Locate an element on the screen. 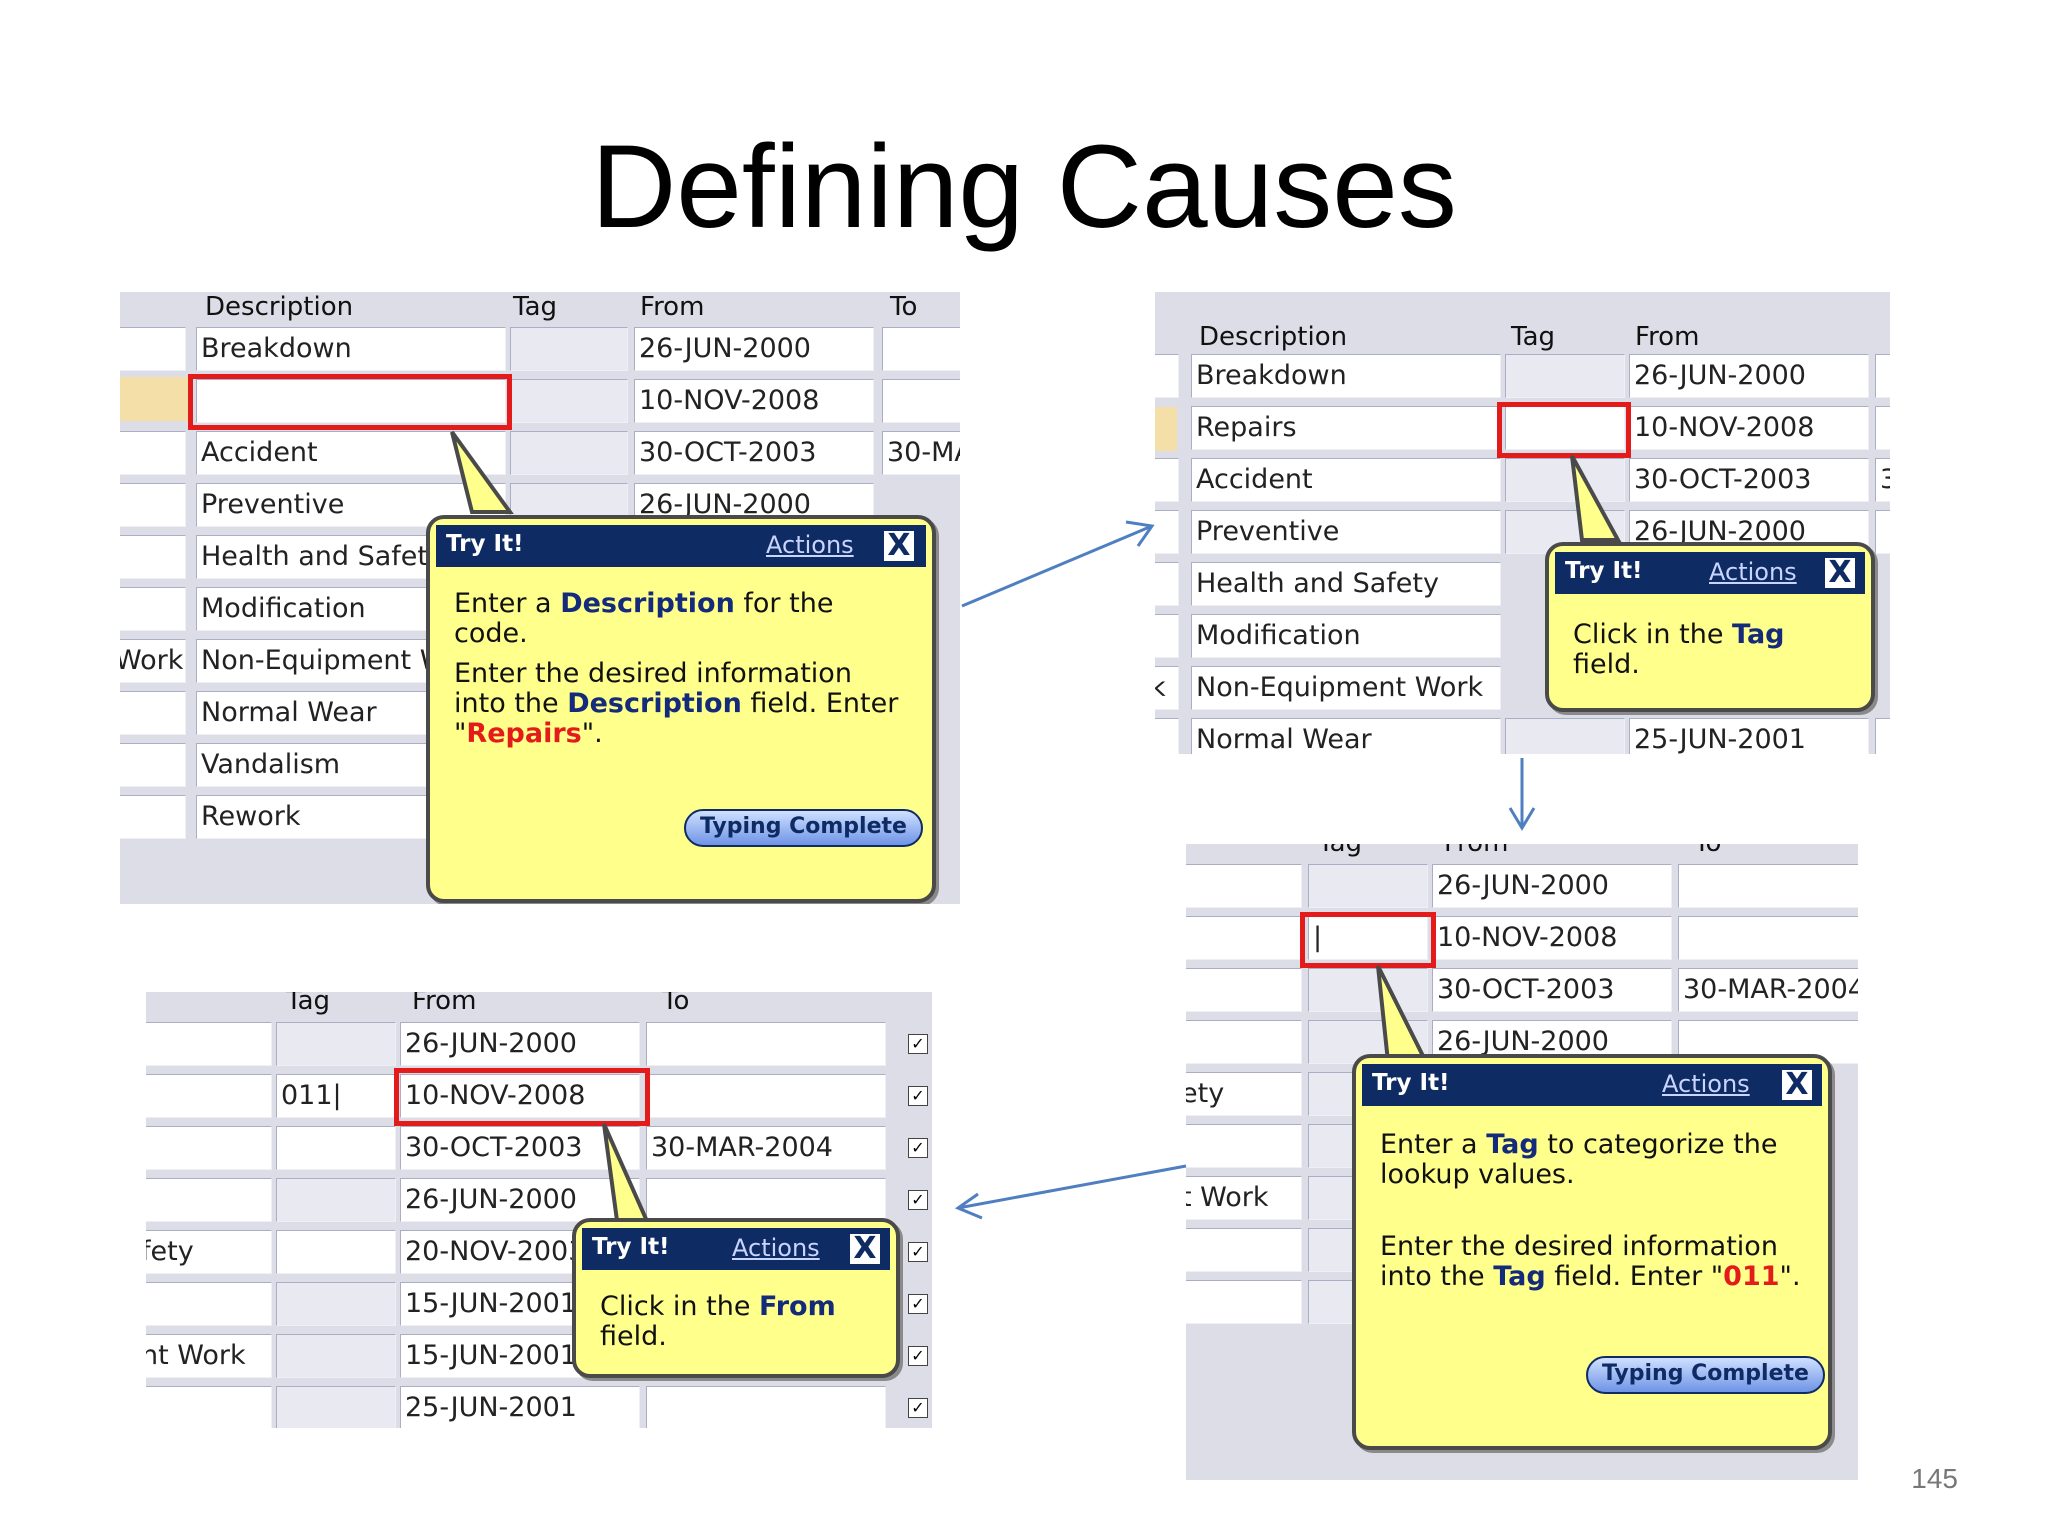 This screenshot has width=2048, height=1536. flow-arrows is located at coordinates (1245, 870).